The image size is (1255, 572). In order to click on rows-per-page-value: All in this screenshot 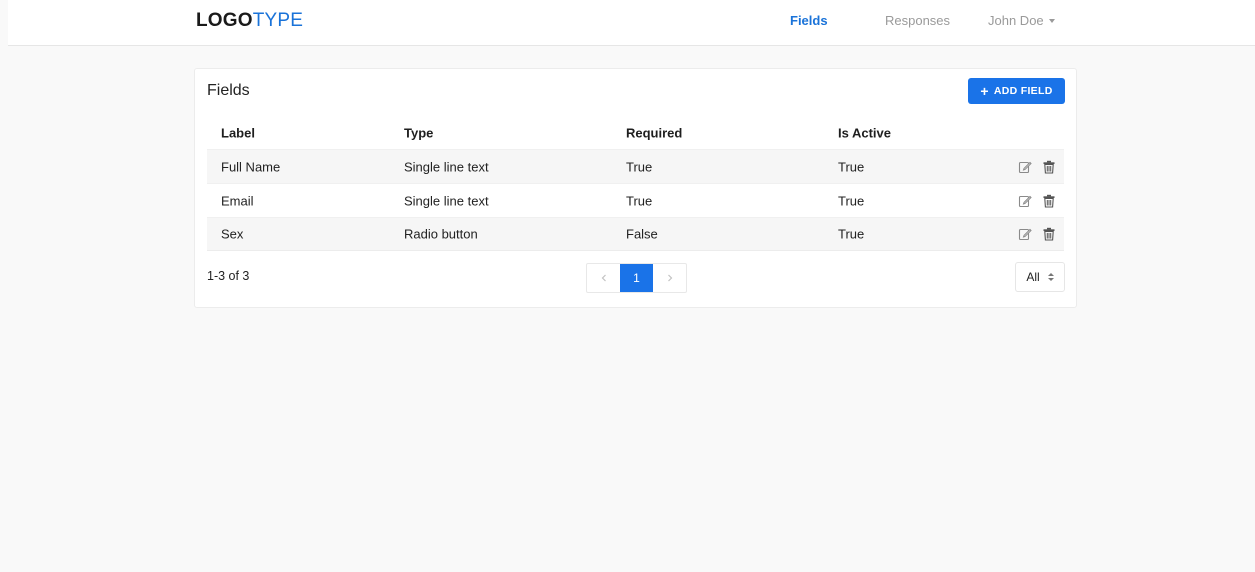, I will do `click(1033, 277)`.